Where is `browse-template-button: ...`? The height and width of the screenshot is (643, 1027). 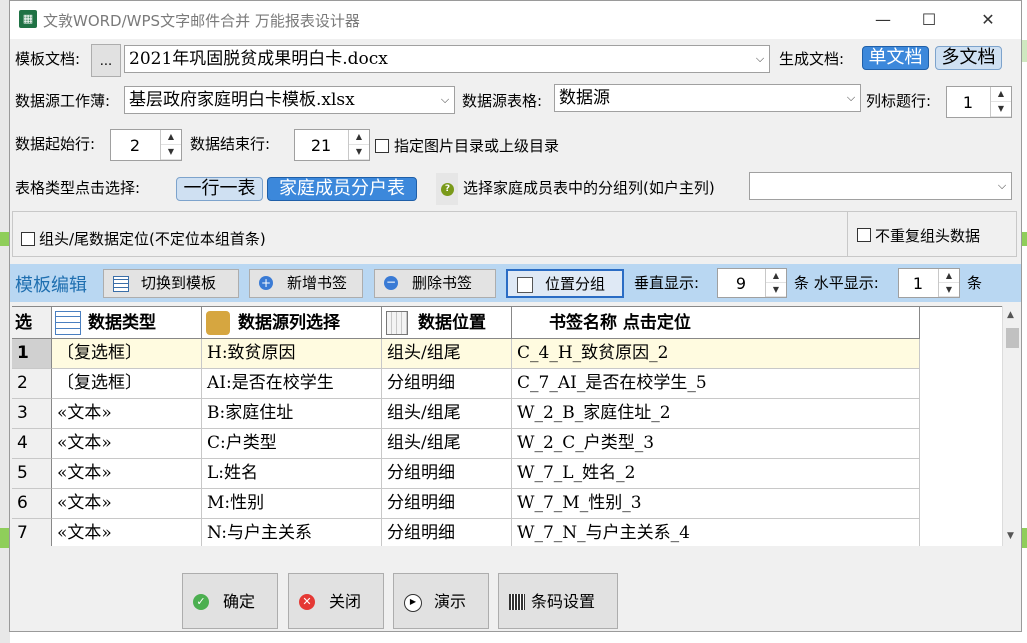
browse-template-button: ... is located at coordinates (106, 60).